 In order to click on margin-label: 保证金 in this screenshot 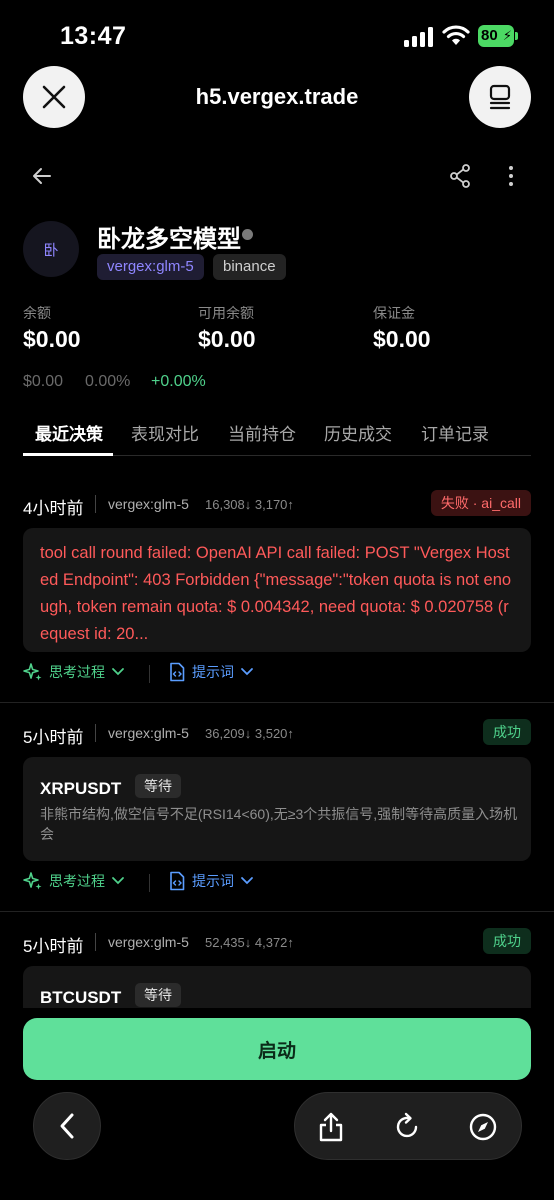, I will do `click(394, 313)`.